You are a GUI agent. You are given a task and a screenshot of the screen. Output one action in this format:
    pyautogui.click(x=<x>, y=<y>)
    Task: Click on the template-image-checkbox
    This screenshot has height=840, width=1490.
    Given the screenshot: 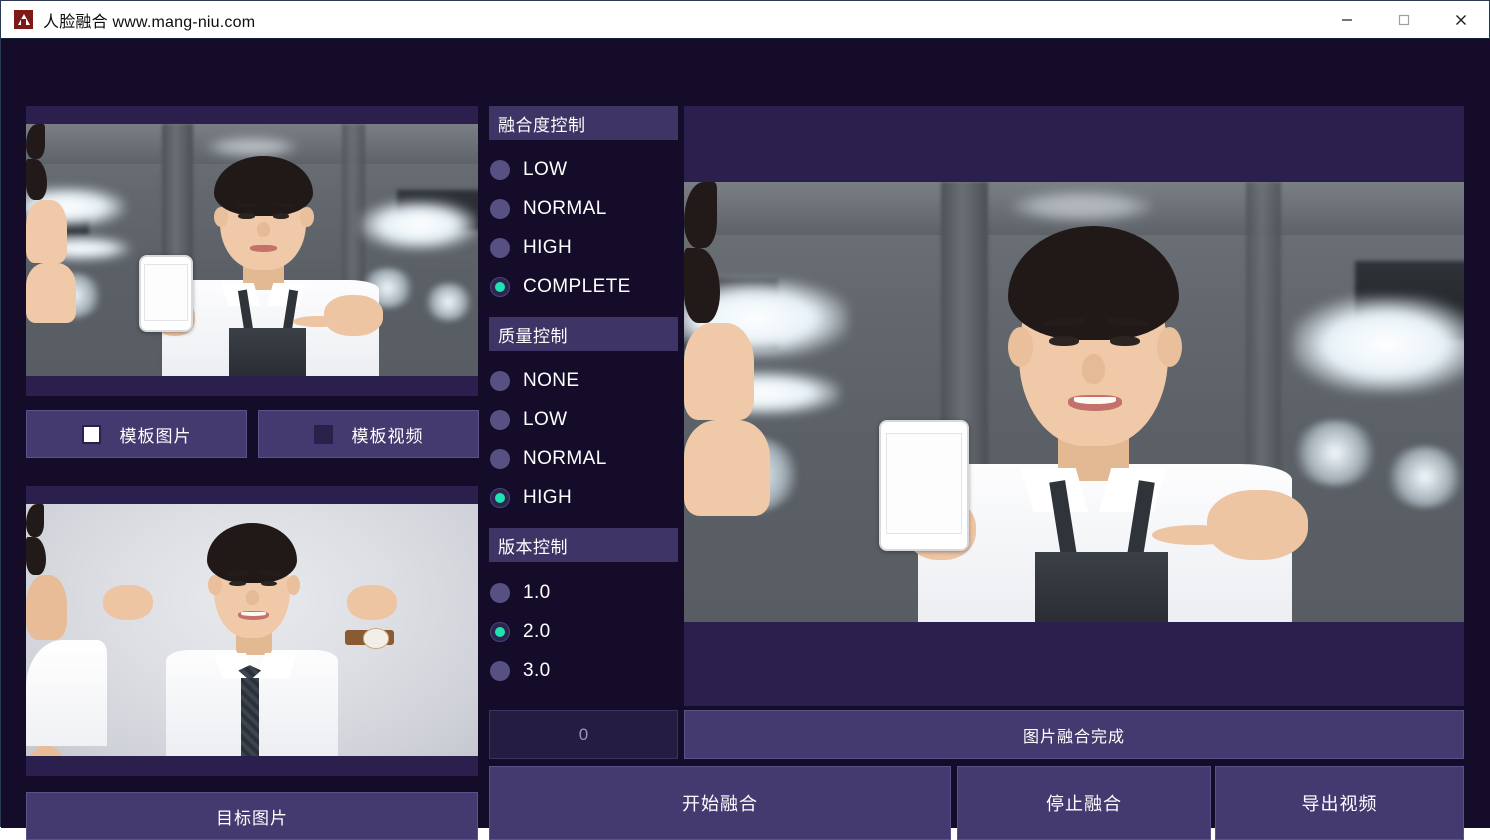 What is the action you would take?
    pyautogui.click(x=91, y=434)
    